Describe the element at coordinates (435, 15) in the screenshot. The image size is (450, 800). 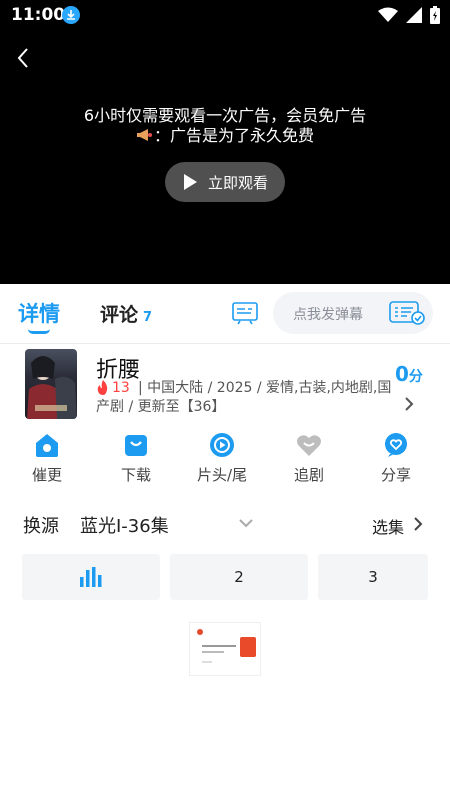
I see `battery-icon` at that location.